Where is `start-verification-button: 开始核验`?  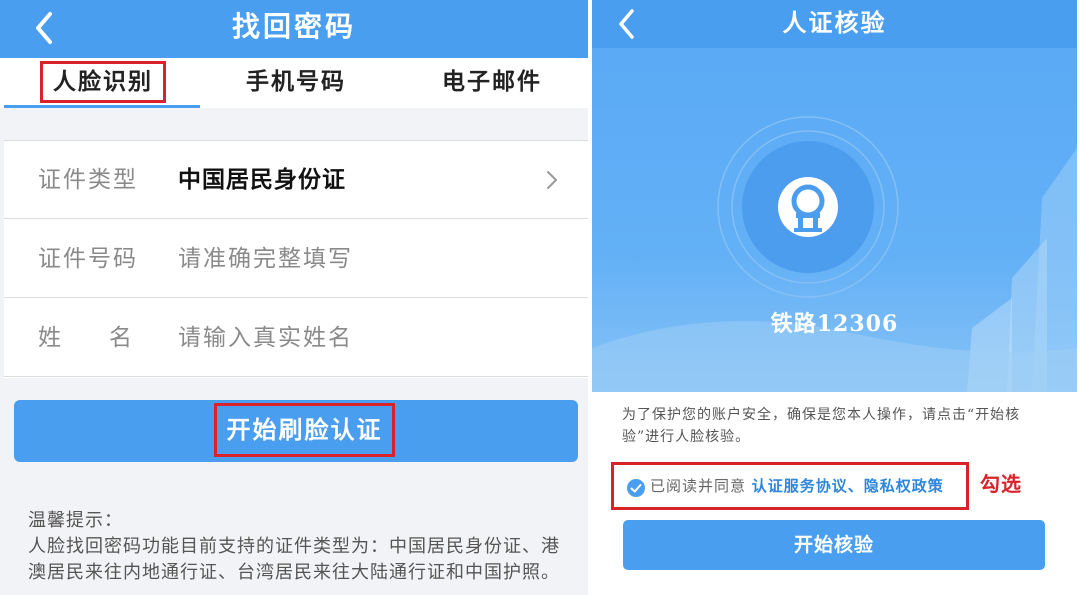 start-verification-button: 开始核验 is located at coordinates (834, 545).